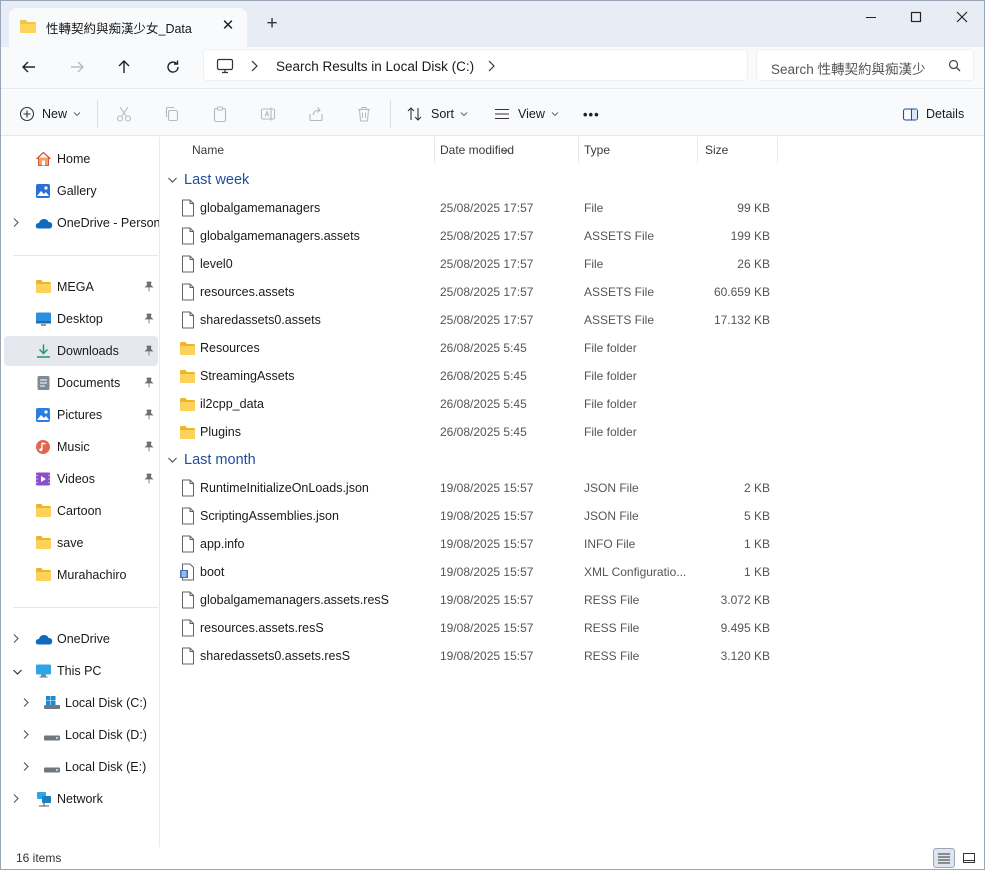 Image resolution: width=985 pixels, height=870 pixels. I want to click on sidebar-item-onedrive-personal: OneDrive - Persona, so click(81, 223).